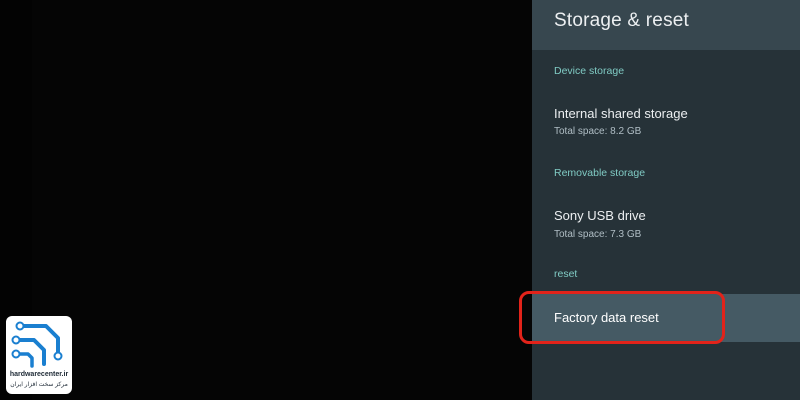 The height and width of the screenshot is (400, 800). I want to click on panel-header: Storage & reset, so click(666, 25).